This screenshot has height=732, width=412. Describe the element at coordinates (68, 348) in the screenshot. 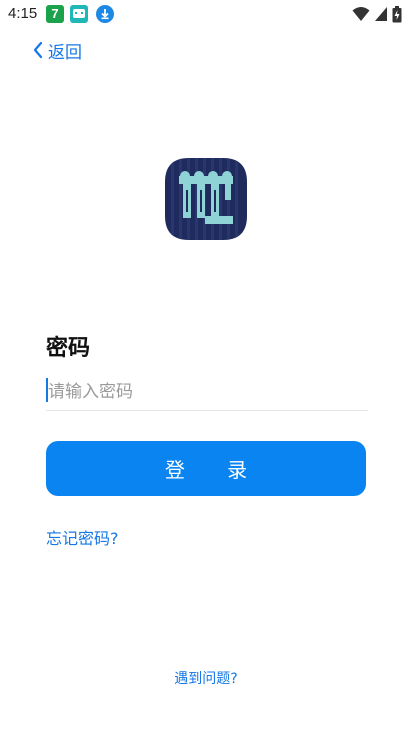

I see `password-label: 密码` at that location.